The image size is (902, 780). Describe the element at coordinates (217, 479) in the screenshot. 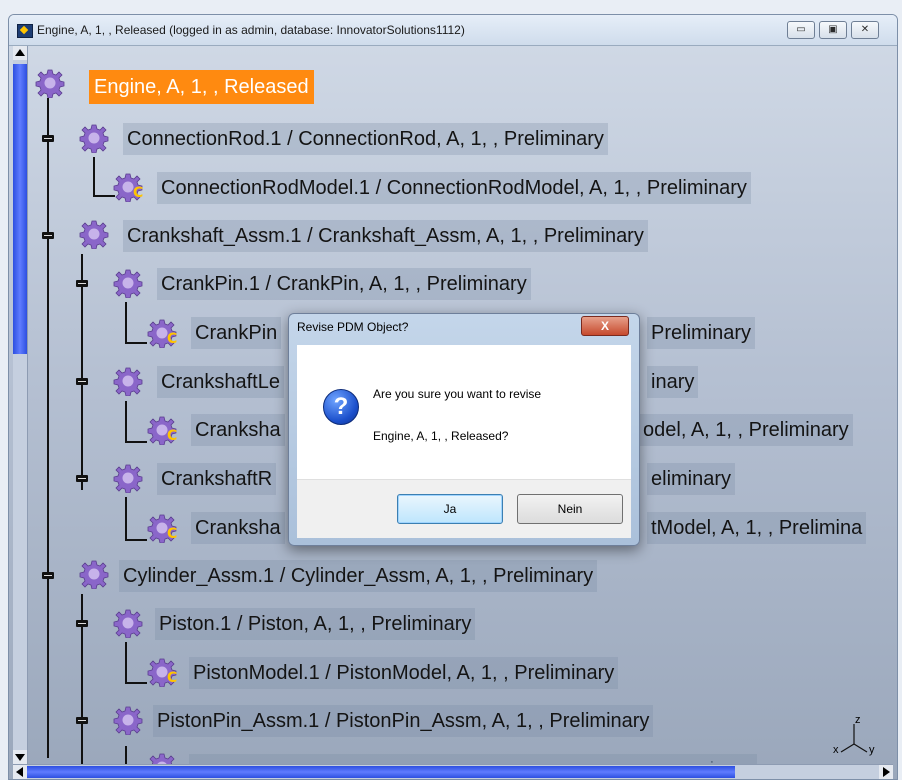

I see `tree-node-crankshaftright: CrankshaftR` at that location.